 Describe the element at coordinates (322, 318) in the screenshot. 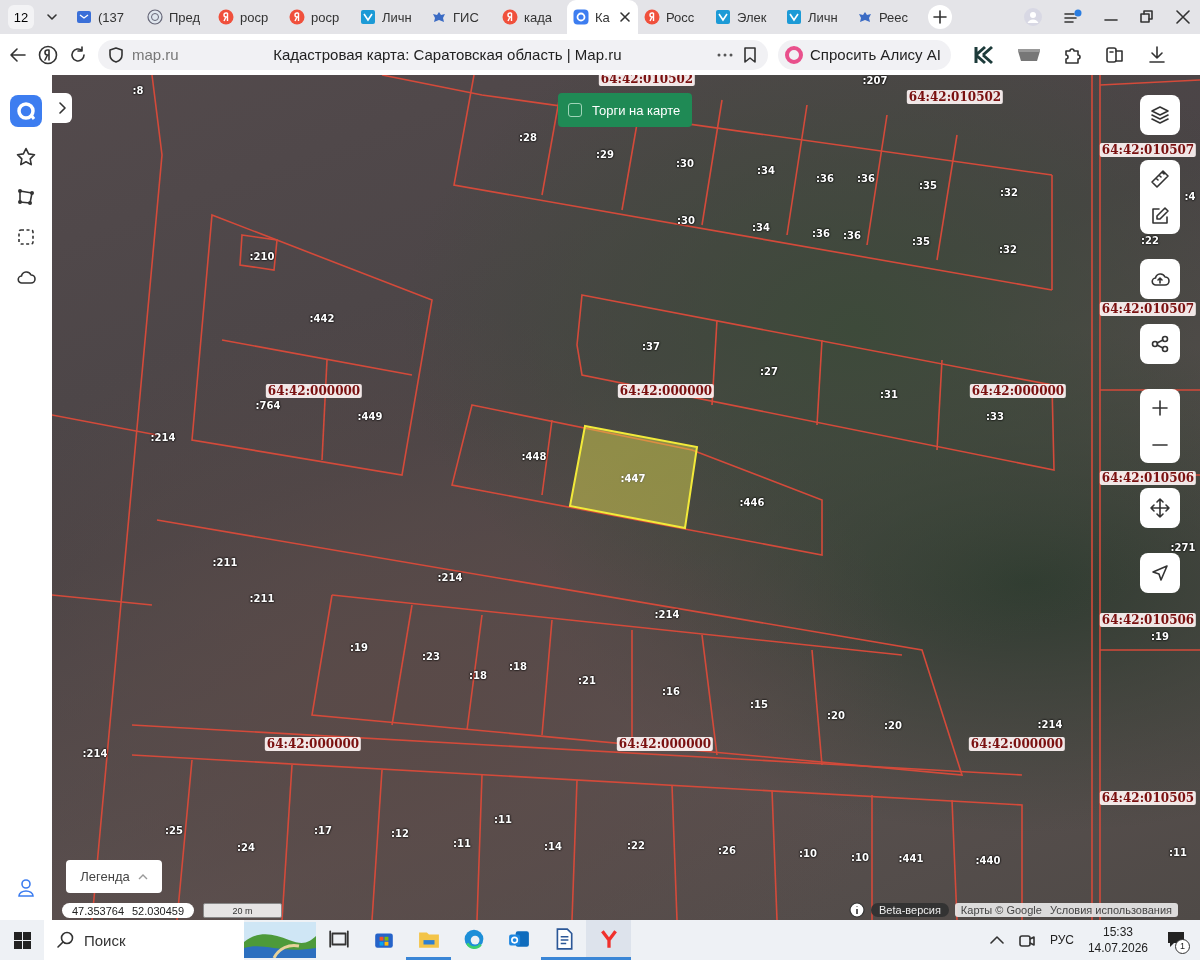

I see `parcel-number-label: :442` at that location.